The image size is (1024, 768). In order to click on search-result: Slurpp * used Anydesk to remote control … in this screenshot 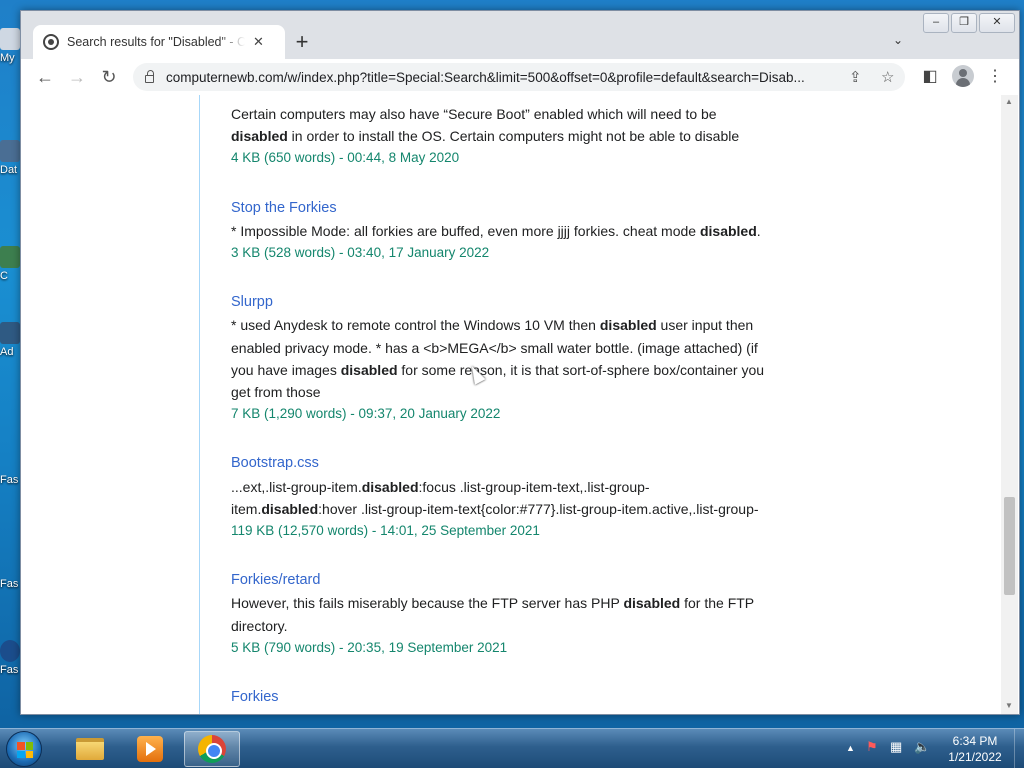, I will do `click(498, 358)`.